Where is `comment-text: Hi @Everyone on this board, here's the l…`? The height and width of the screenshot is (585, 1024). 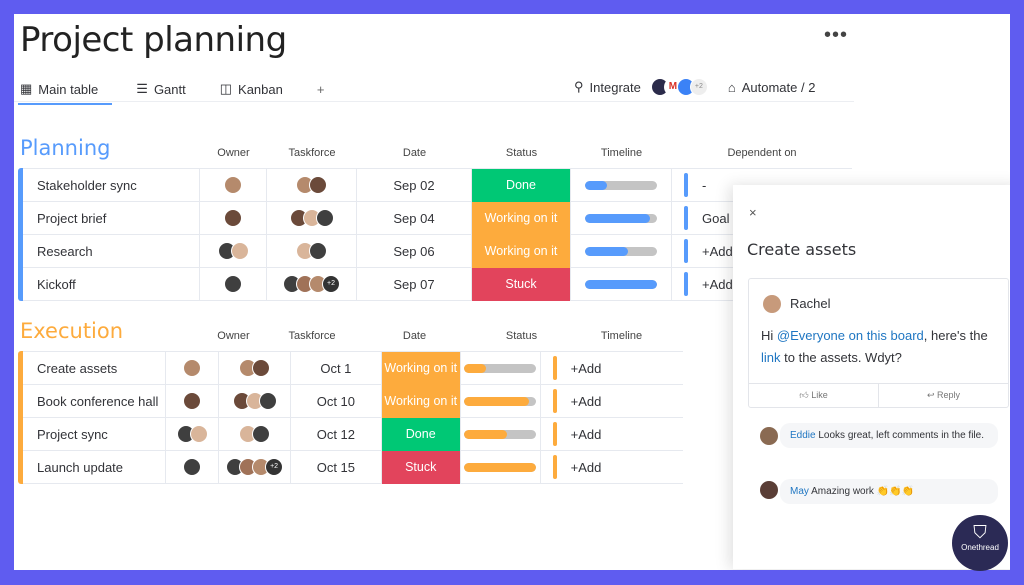
comment-text: Hi @Everyone on this board, here's the l… is located at coordinates (874, 346).